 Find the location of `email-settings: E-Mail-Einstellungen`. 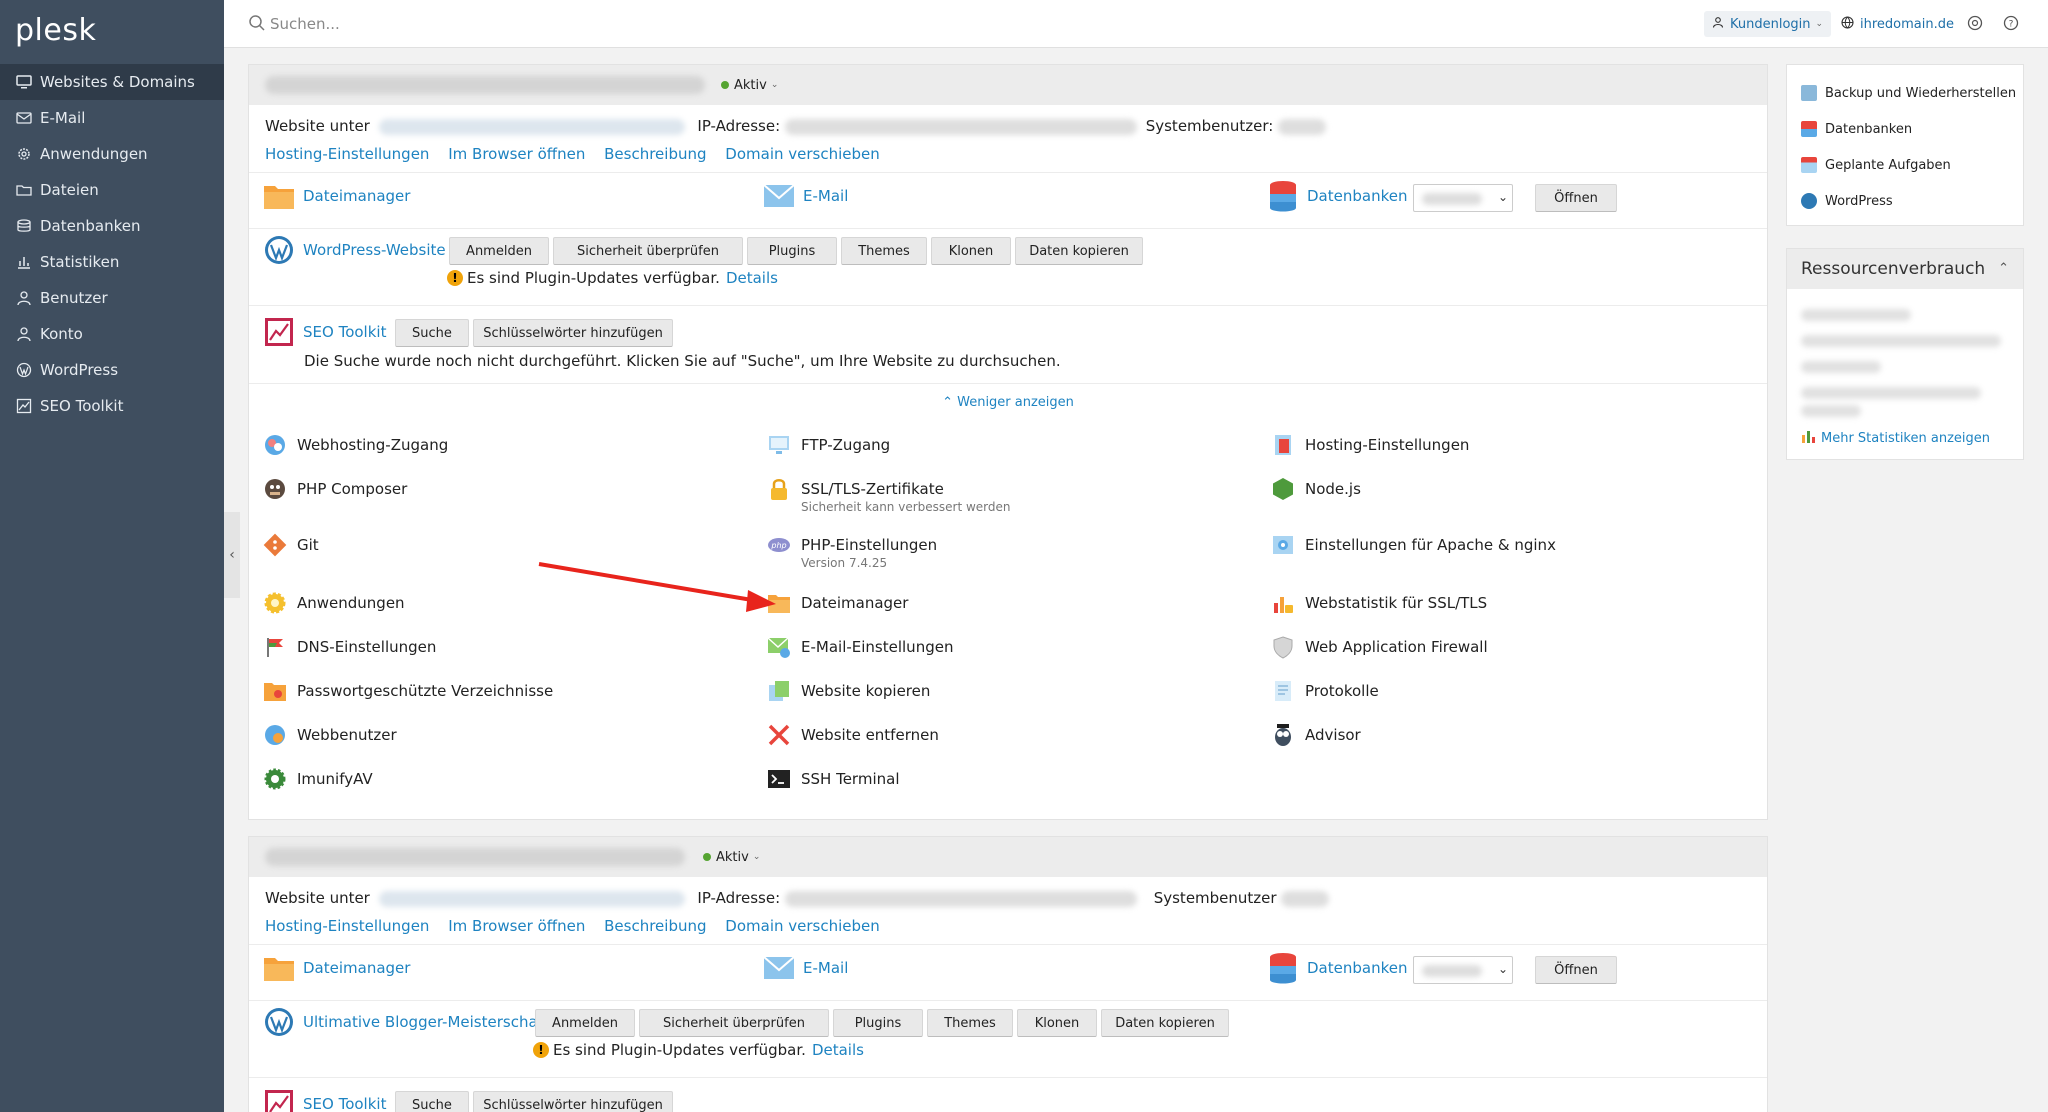

email-settings: E-Mail-Einstellungen is located at coordinates (860, 647).